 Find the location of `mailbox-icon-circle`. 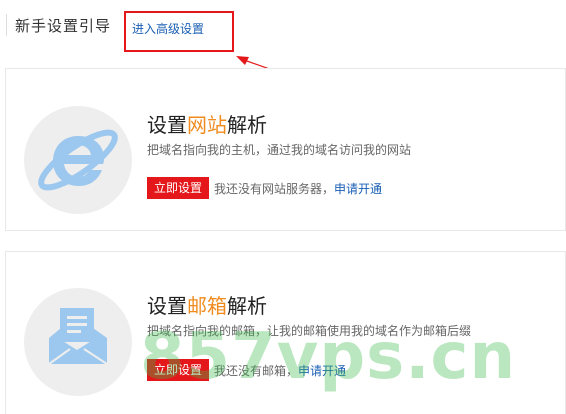

mailbox-icon-circle is located at coordinates (78, 342).